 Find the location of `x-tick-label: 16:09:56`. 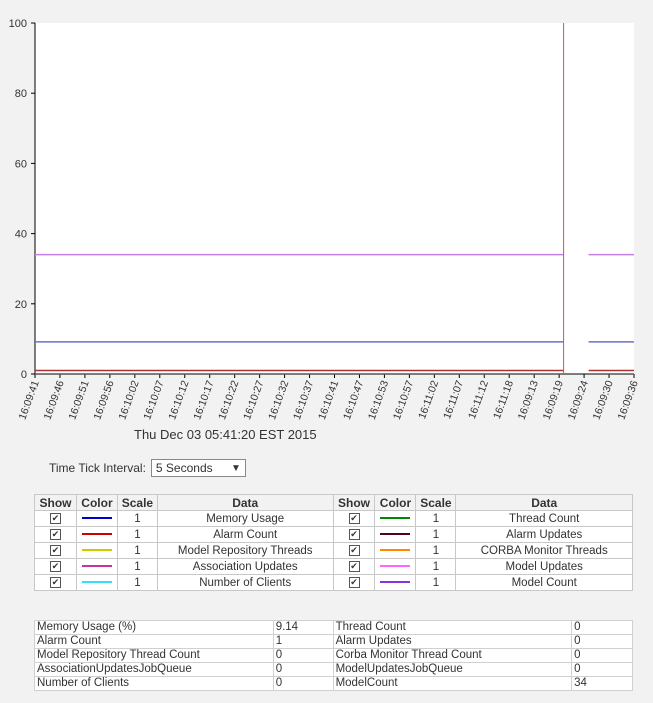

x-tick-label: 16:09:56 is located at coordinates (103, 400).